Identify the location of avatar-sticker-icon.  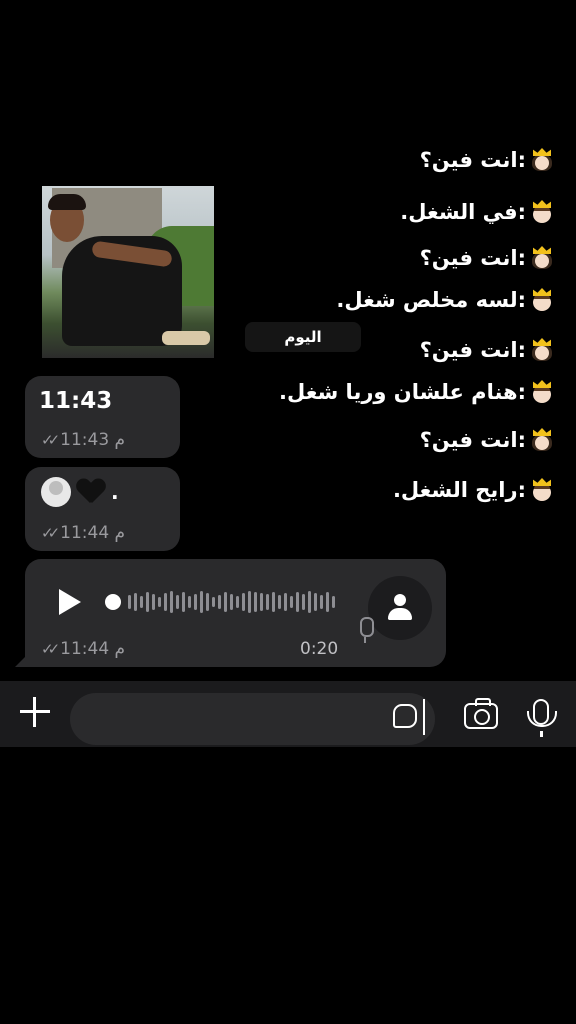
(56, 492).